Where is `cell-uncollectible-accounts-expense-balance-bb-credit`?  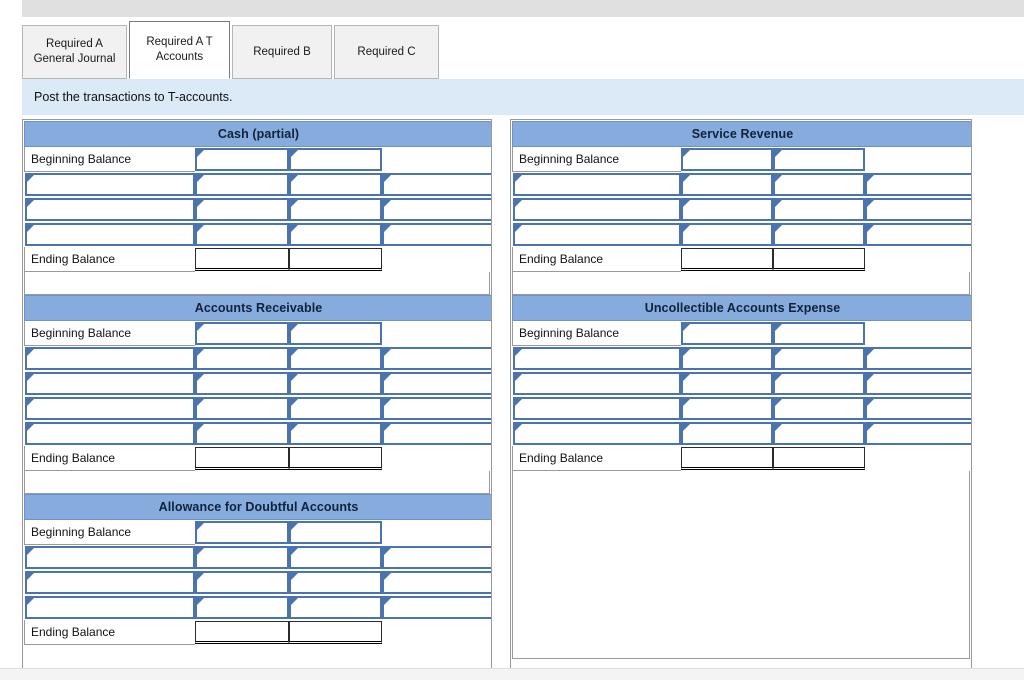
cell-uncollectible-accounts-expense-balance-bb-credit is located at coordinates (818, 333).